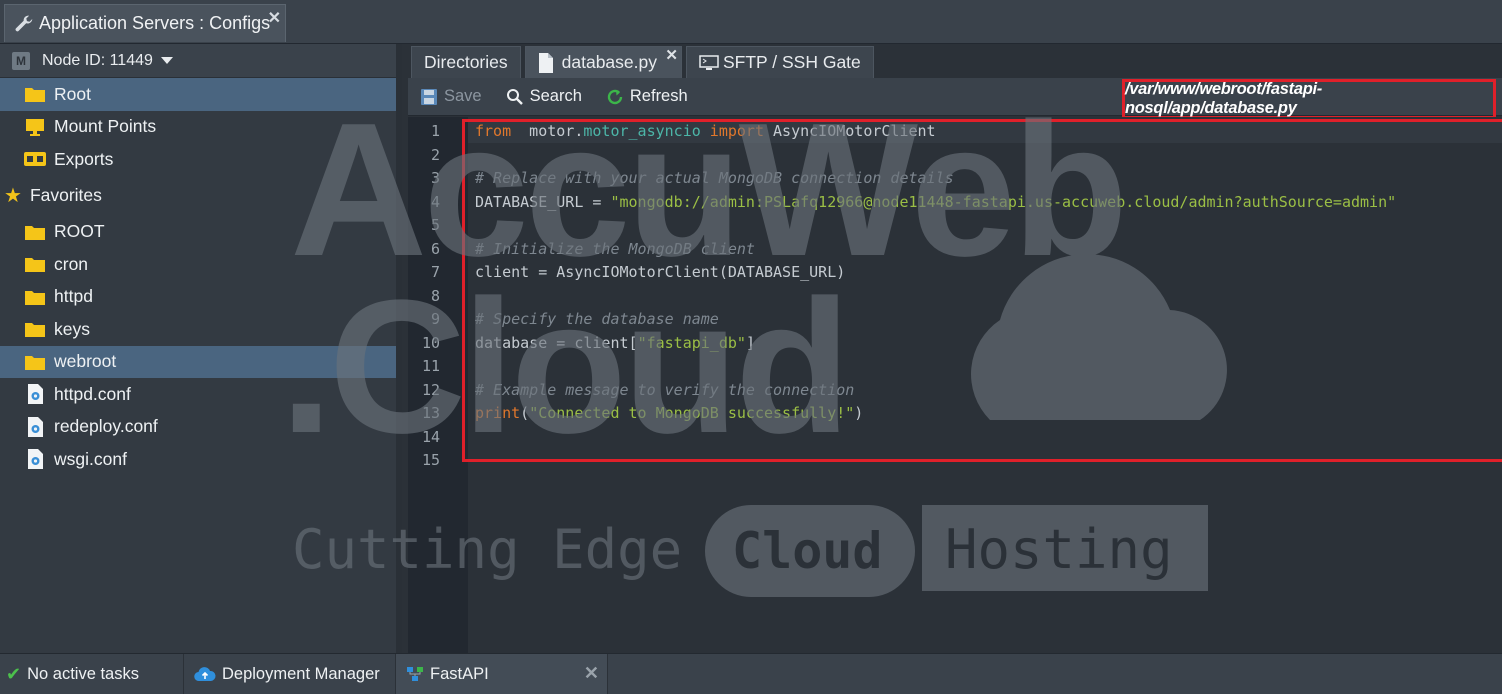 This screenshot has width=1502, height=694. What do you see at coordinates (430, 342) in the screenshot?
I see `line-number: 10` at bounding box center [430, 342].